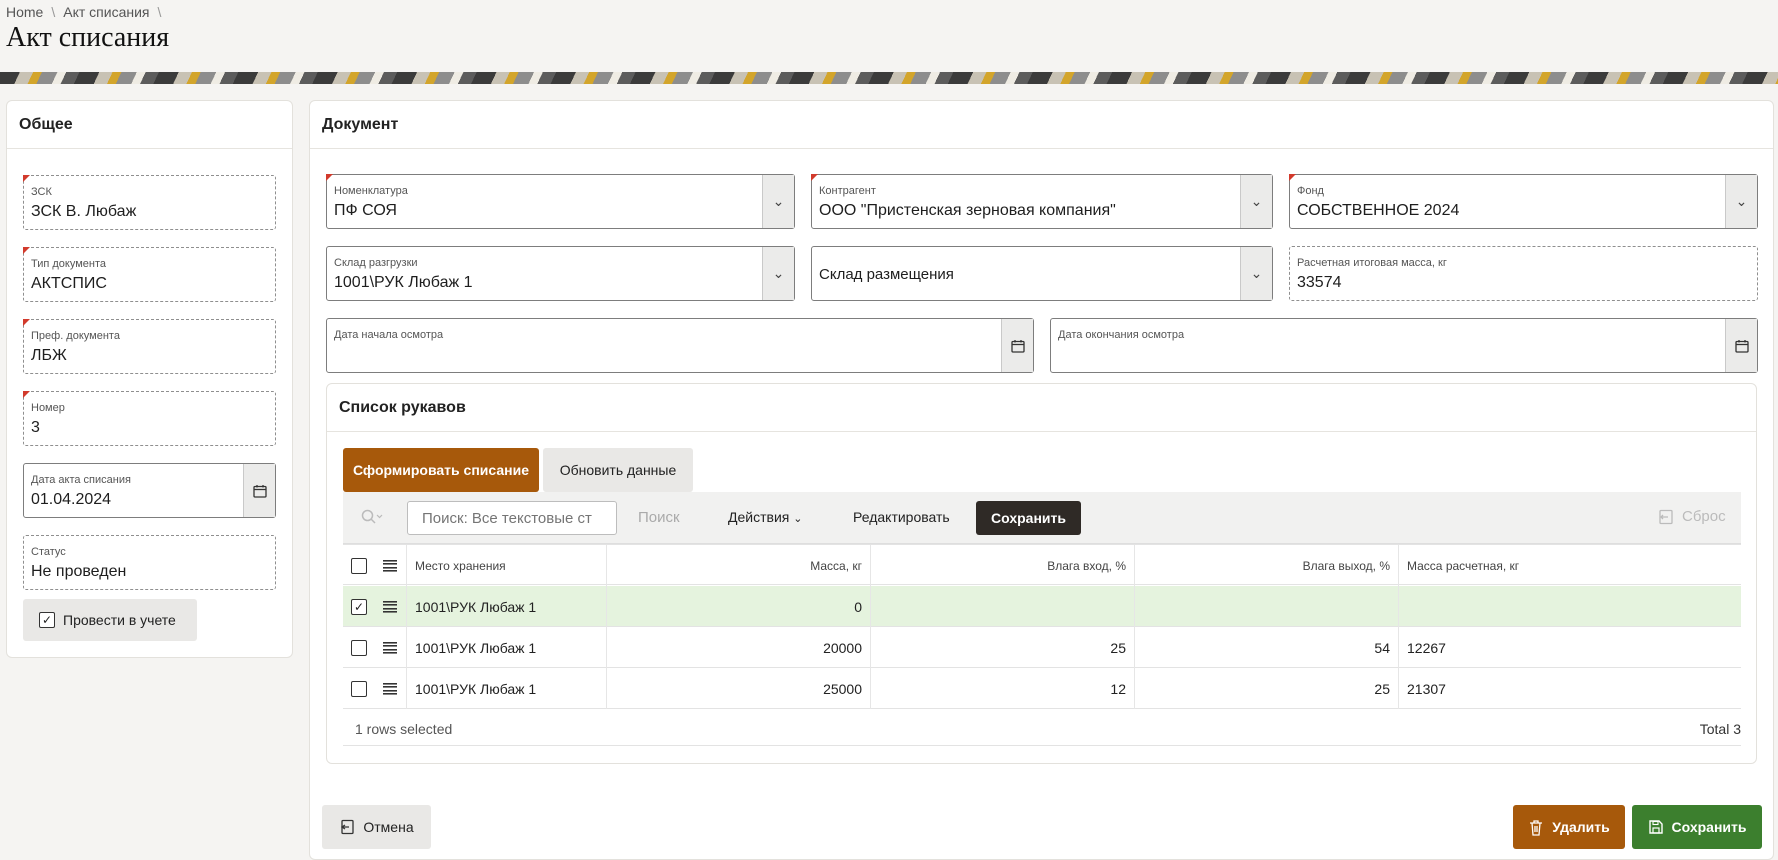  I want to click on exit-icon, so click(348, 827).